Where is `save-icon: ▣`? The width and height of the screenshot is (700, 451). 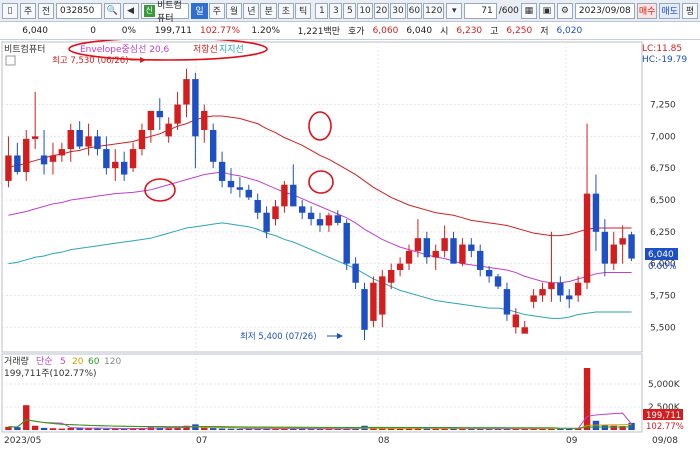
save-icon: ▣ is located at coordinates (546, 10).